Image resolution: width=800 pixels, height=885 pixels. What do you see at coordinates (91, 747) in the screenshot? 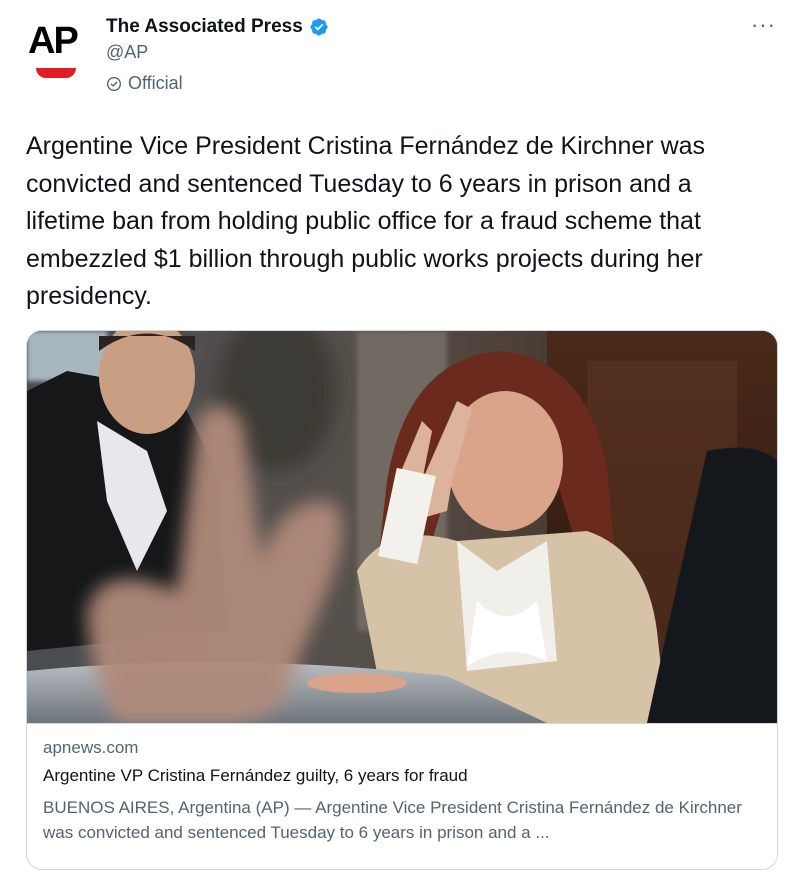
I see `card-domain: apnews.com` at bounding box center [91, 747].